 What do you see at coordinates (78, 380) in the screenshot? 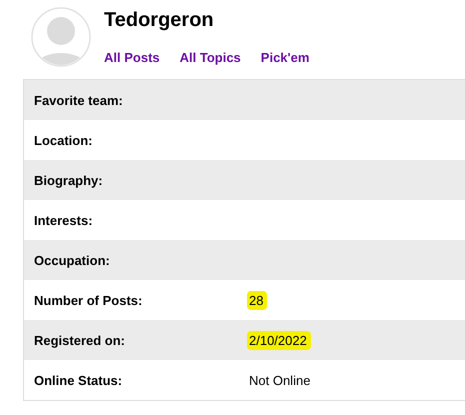
I see `field-label: Online Status:` at bounding box center [78, 380].